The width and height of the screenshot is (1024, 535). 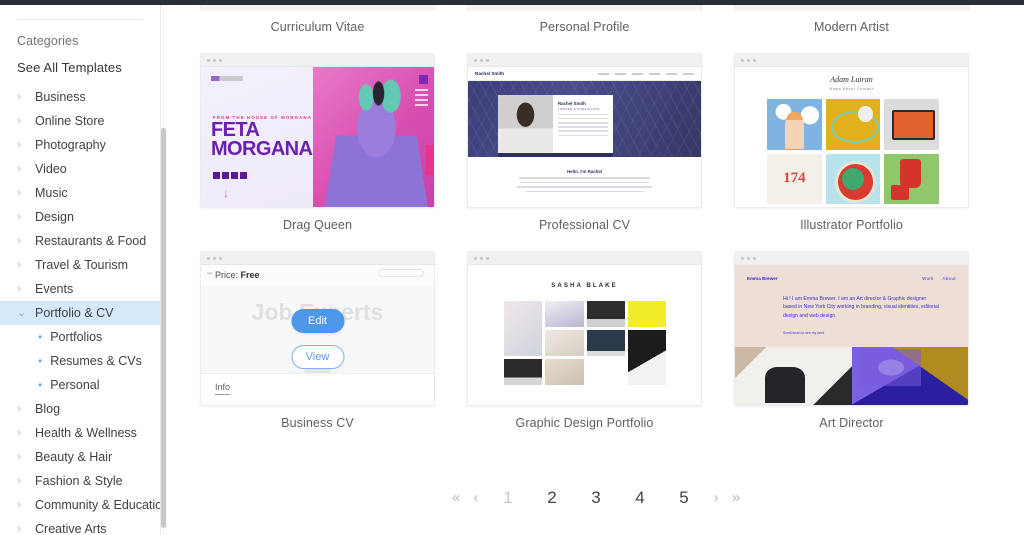 What do you see at coordinates (223, 388) in the screenshot?
I see `info-link: Info` at bounding box center [223, 388].